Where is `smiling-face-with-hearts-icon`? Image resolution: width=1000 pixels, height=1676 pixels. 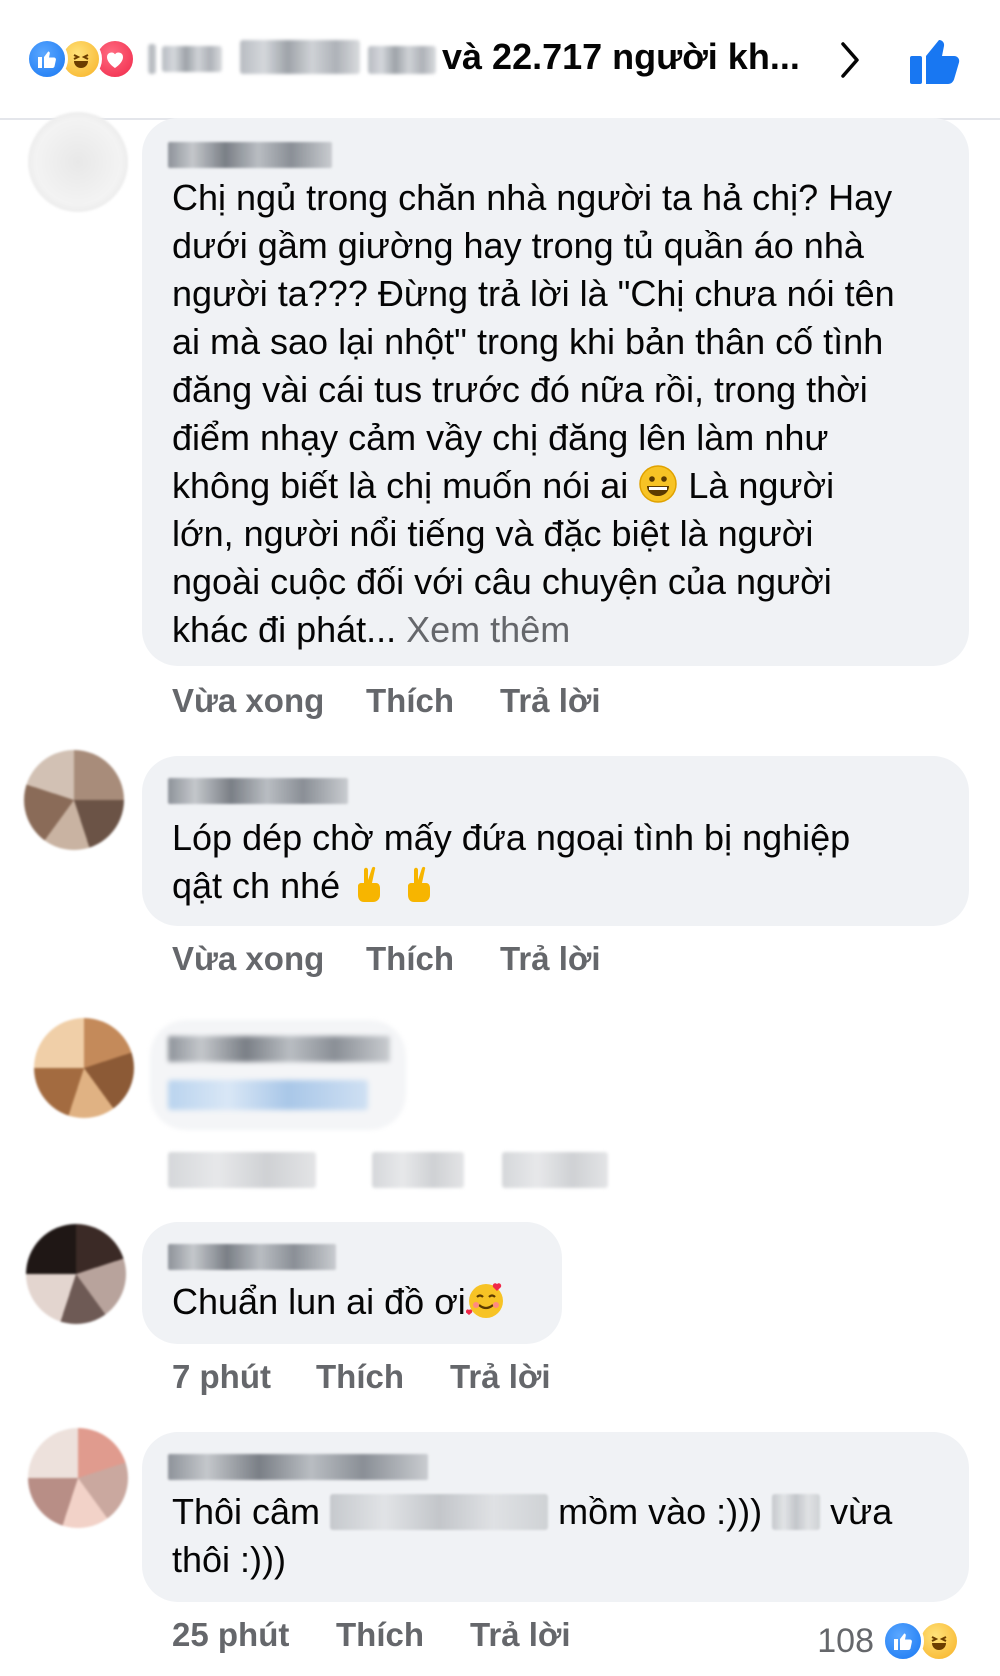 smiling-face-with-hearts-icon is located at coordinates (484, 1300).